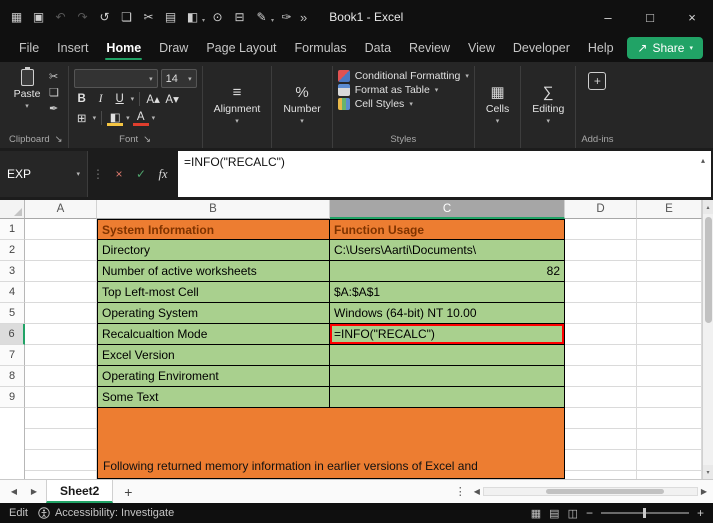  I want to click on horizontal-scroll-thumb, so click(604, 491).